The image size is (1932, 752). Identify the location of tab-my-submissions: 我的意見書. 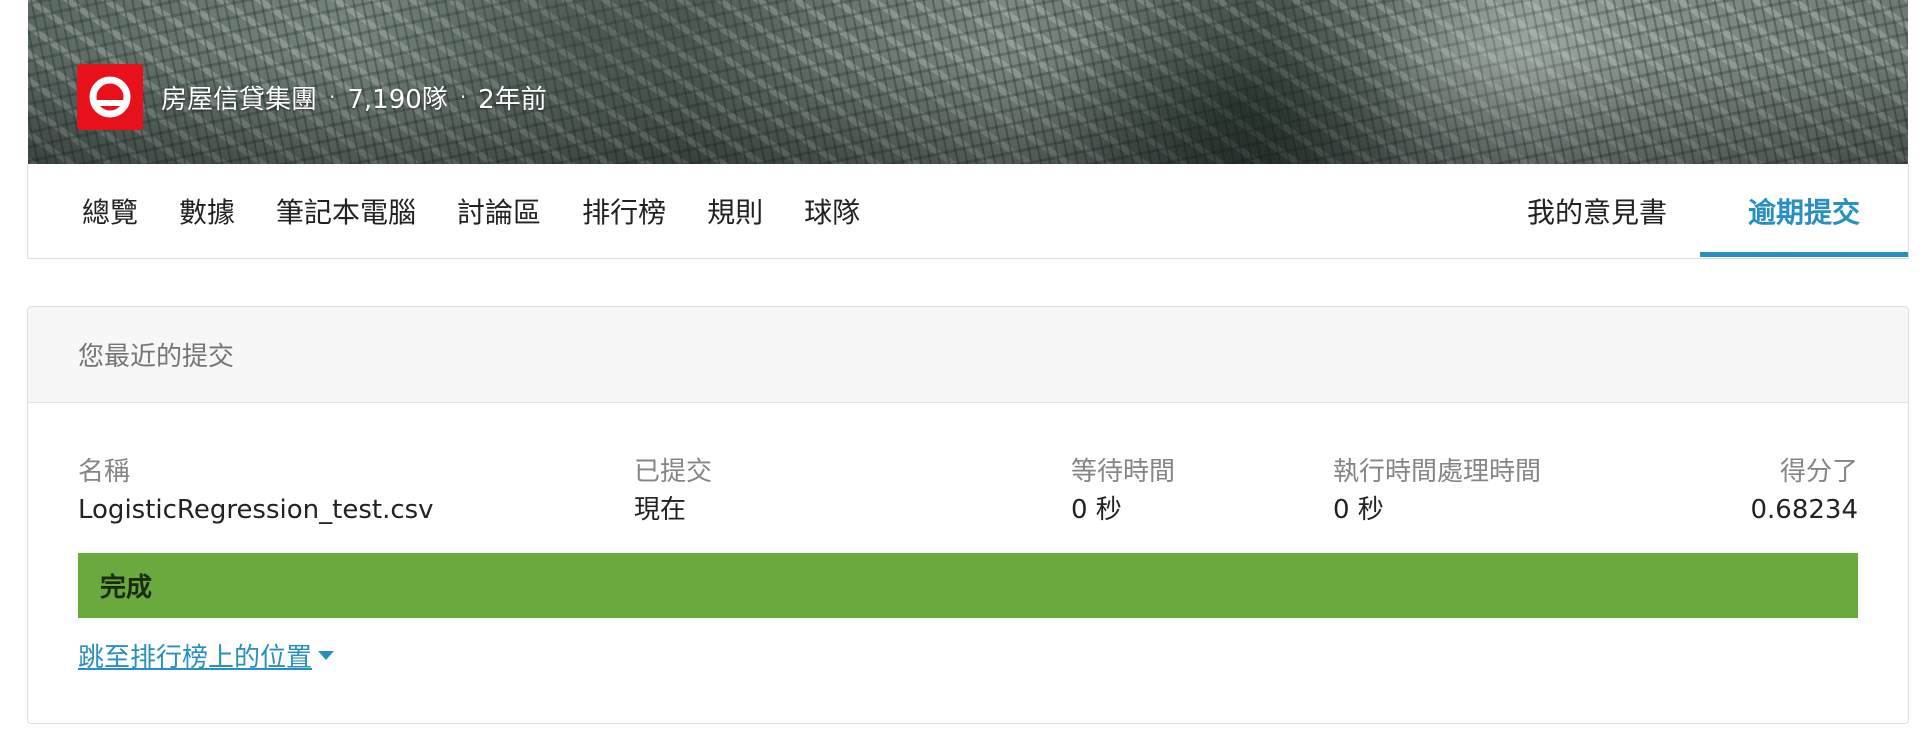
(1597, 210).